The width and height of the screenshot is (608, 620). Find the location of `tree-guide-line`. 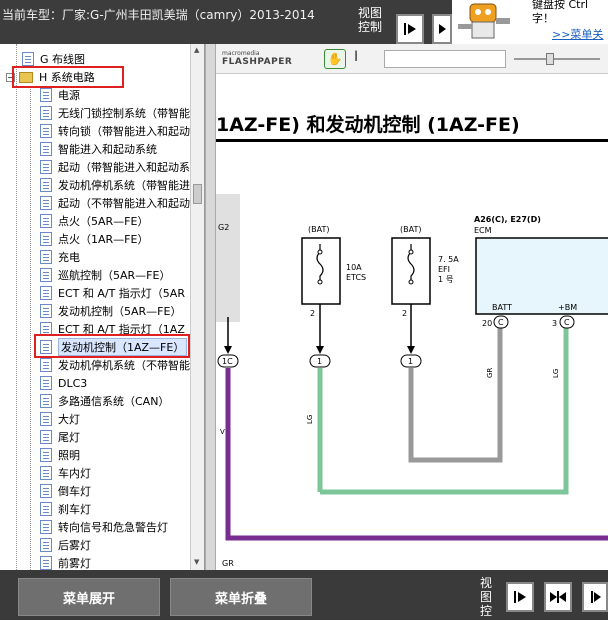

tree-guide-line is located at coordinates (16, 307).